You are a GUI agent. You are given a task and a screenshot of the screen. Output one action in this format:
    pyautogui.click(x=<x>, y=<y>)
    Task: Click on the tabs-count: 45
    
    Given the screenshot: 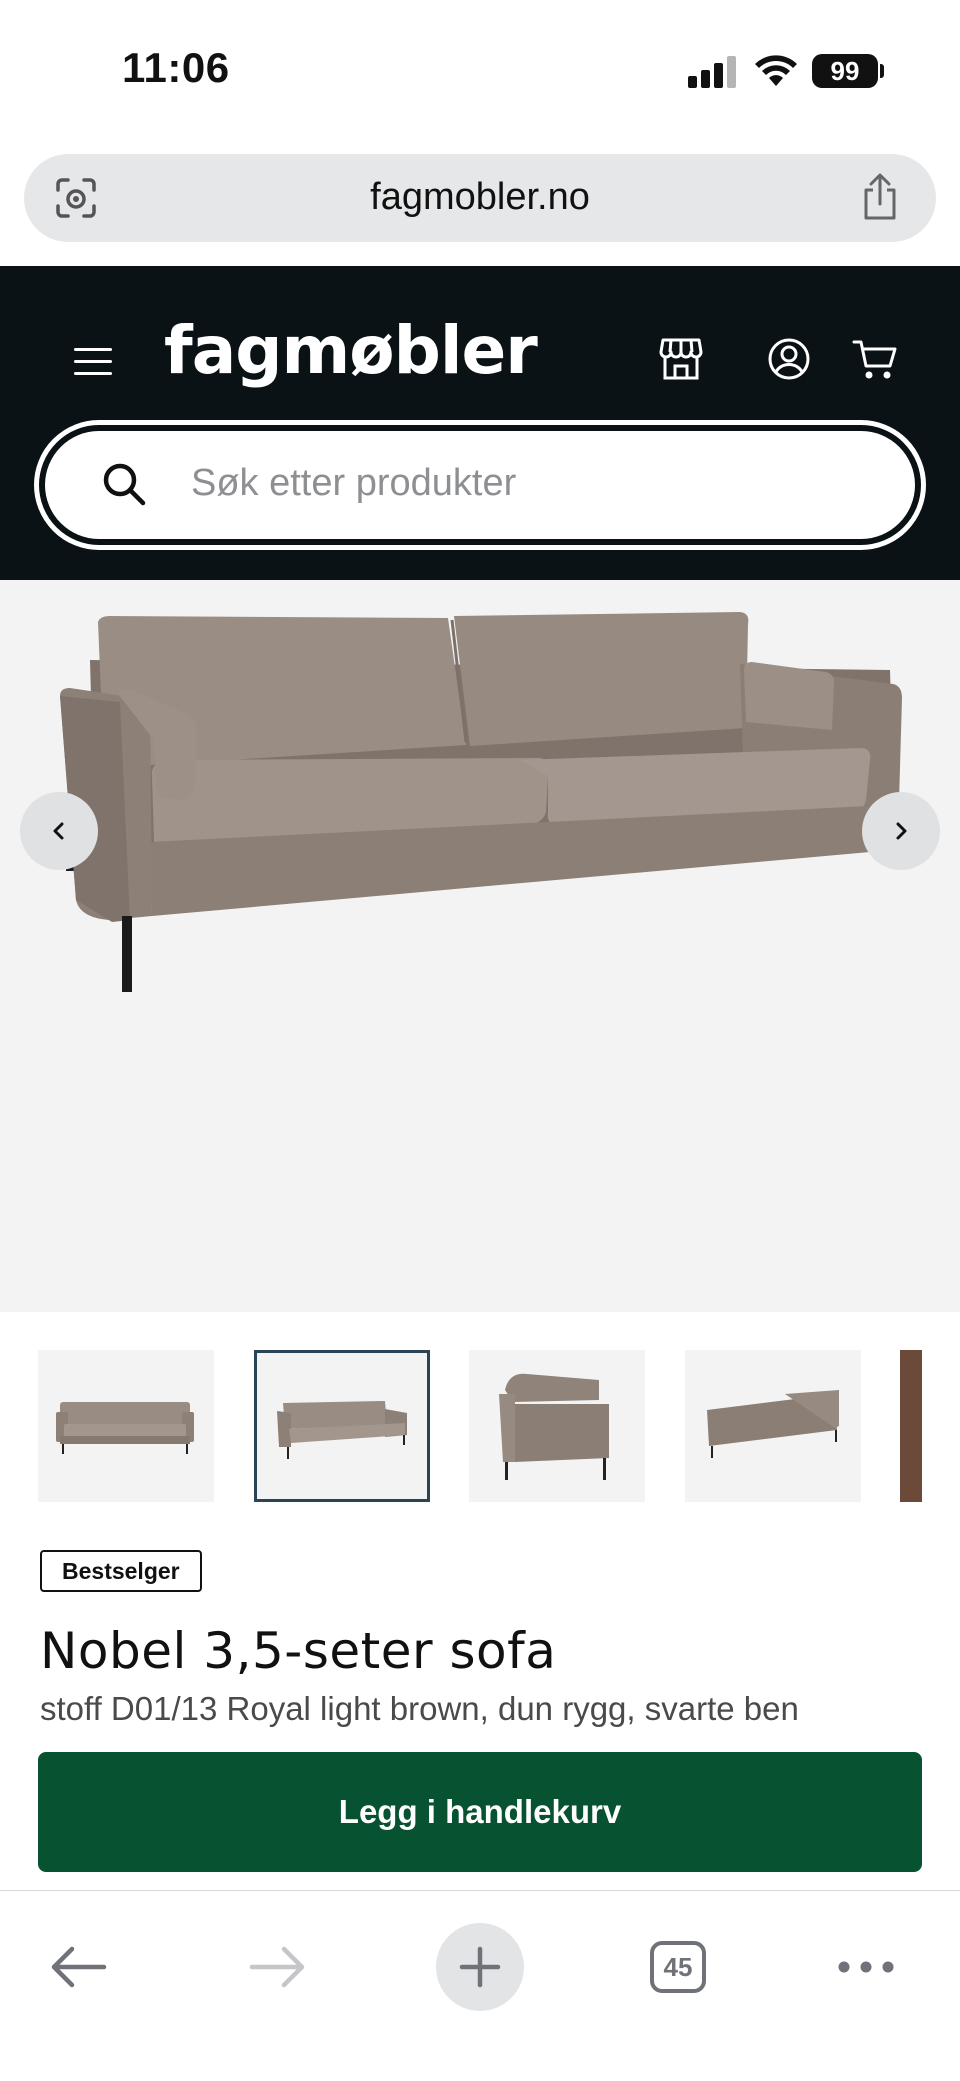 What is the action you would take?
    pyautogui.click(x=678, y=1967)
    